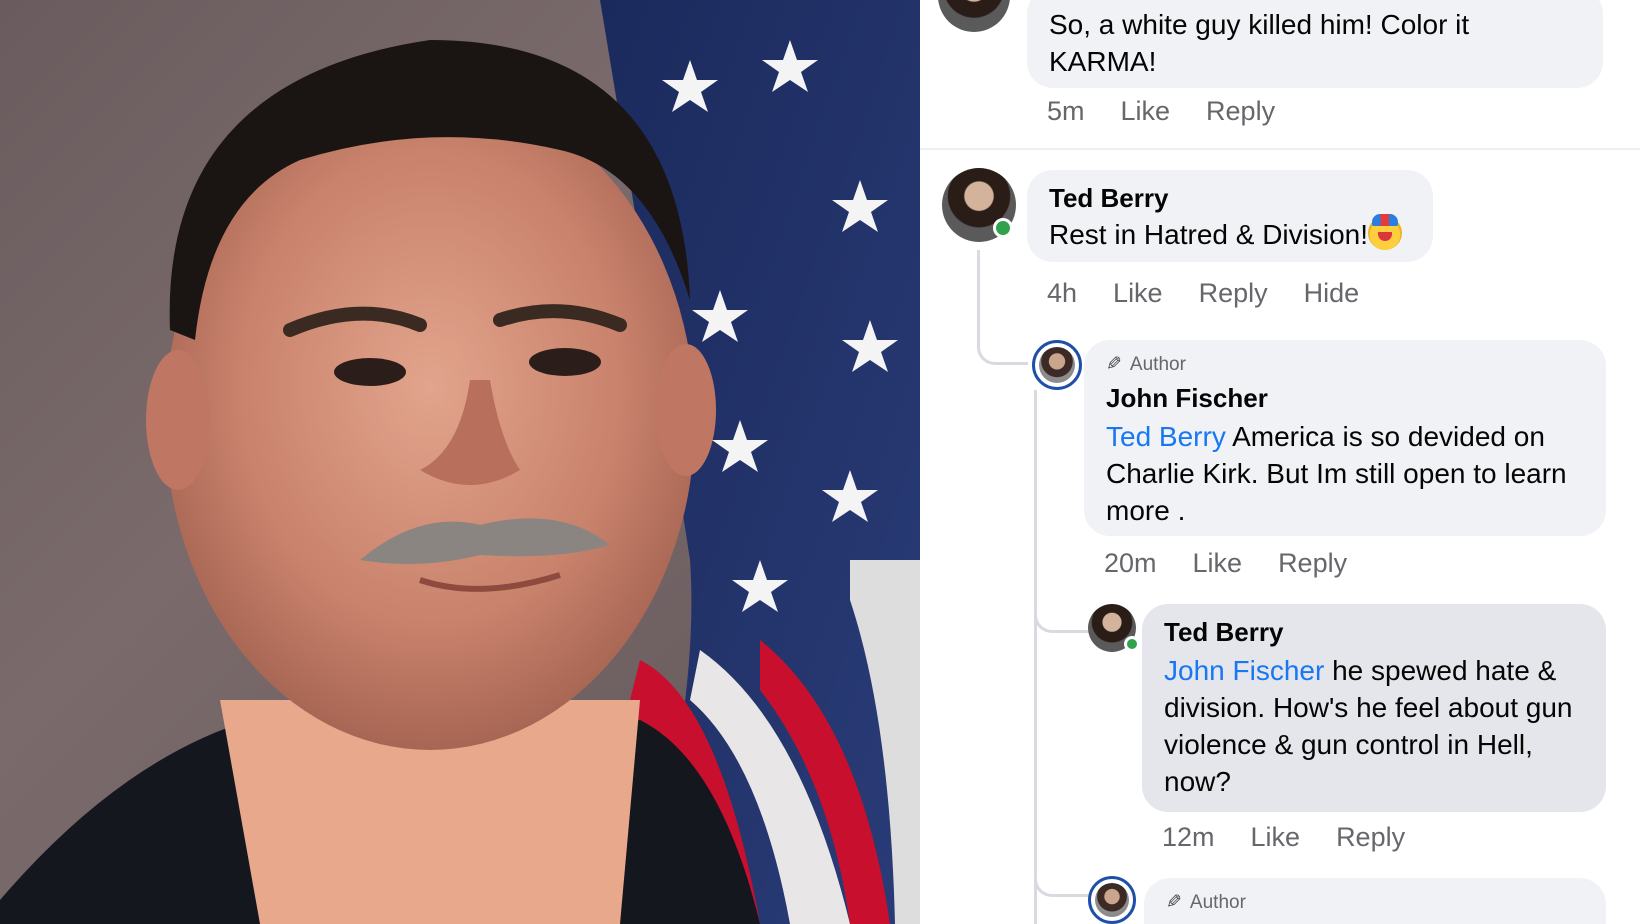 The image size is (1640, 924). What do you see at coordinates (1066, 111) in the screenshot?
I see `comment-timestamp: 5m` at bounding box center [1066, 111].